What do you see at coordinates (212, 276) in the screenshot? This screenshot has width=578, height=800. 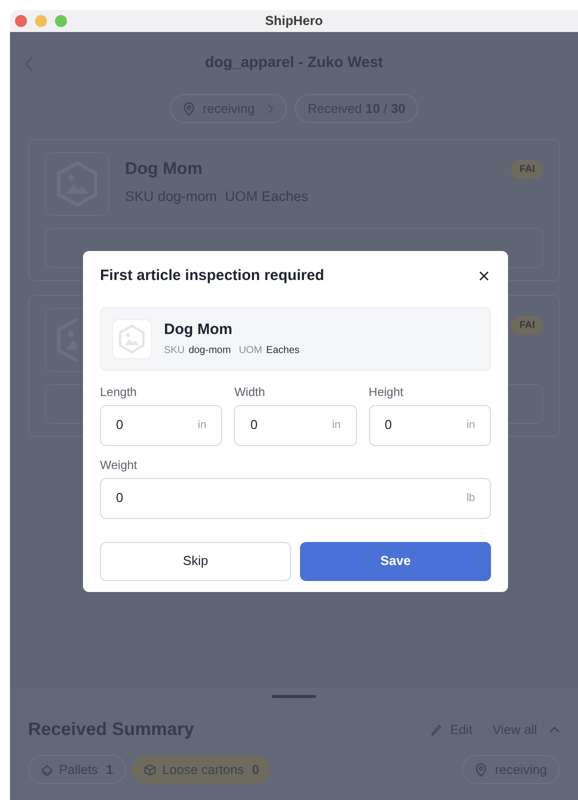 I see `dialog-title: First article inspection required` at bounding box center [212, 276].